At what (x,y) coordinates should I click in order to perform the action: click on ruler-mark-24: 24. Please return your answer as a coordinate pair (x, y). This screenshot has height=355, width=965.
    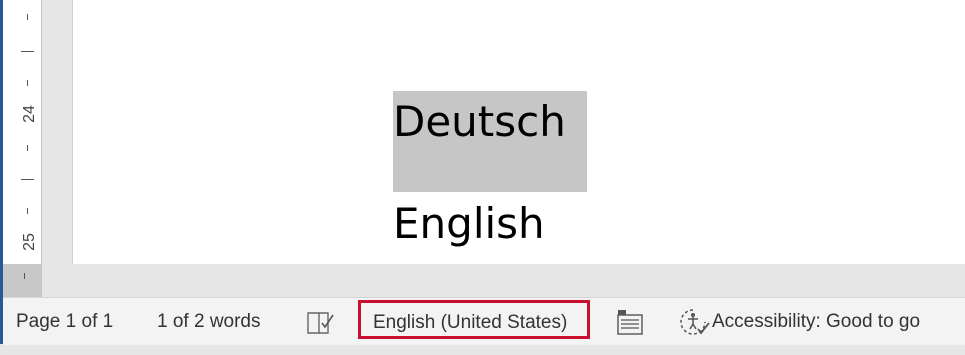
    Looking at the image, I should click on (29, 114).